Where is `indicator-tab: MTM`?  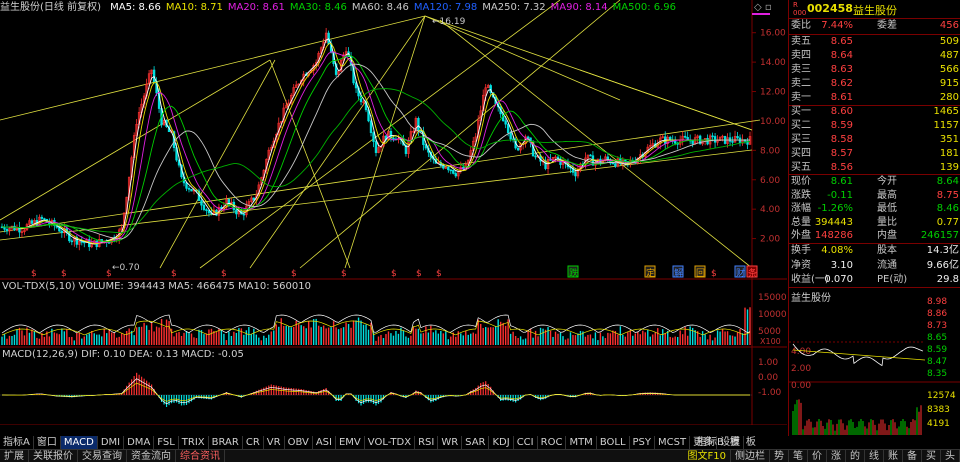
indicator-tab: MTM is located at coordinates (581, 442).